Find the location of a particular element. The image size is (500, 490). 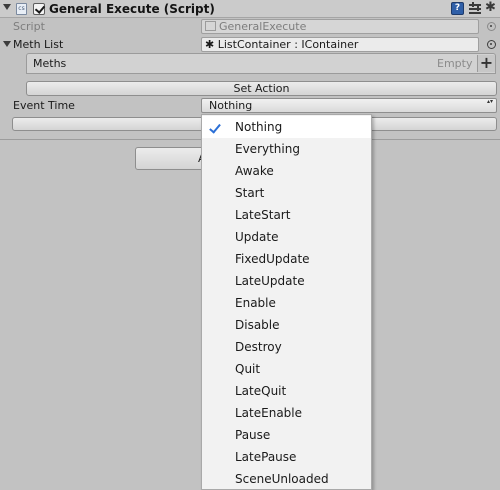

meth-list-field: ✱ ListContainer : IContainer is located at coordinates (340, 44).